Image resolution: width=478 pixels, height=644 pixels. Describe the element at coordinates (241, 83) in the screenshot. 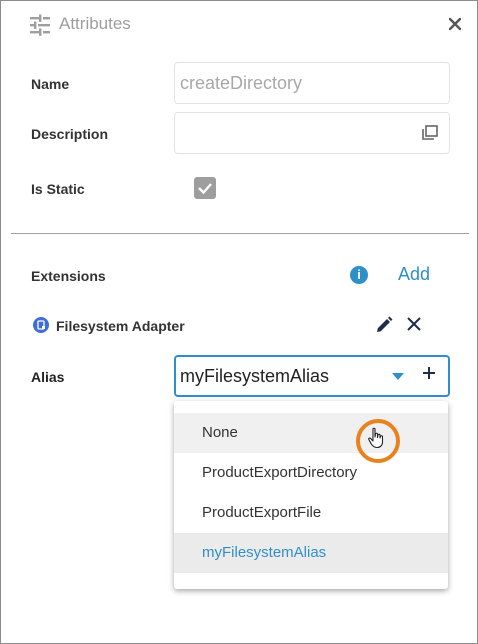

I see `name-value: createDirectory` at that location.